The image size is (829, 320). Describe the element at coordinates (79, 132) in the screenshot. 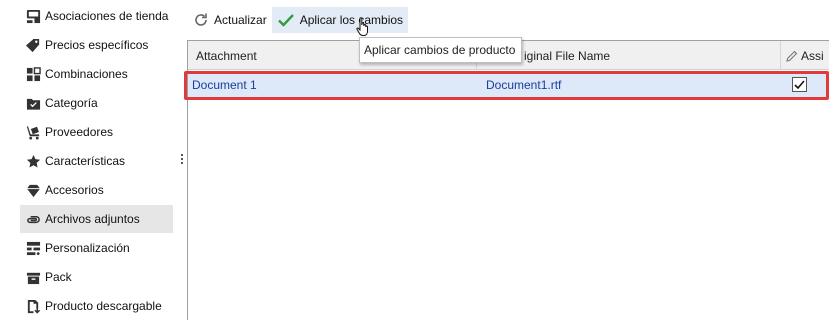

I see `sidebar-item-label: Proveedores` at that location.